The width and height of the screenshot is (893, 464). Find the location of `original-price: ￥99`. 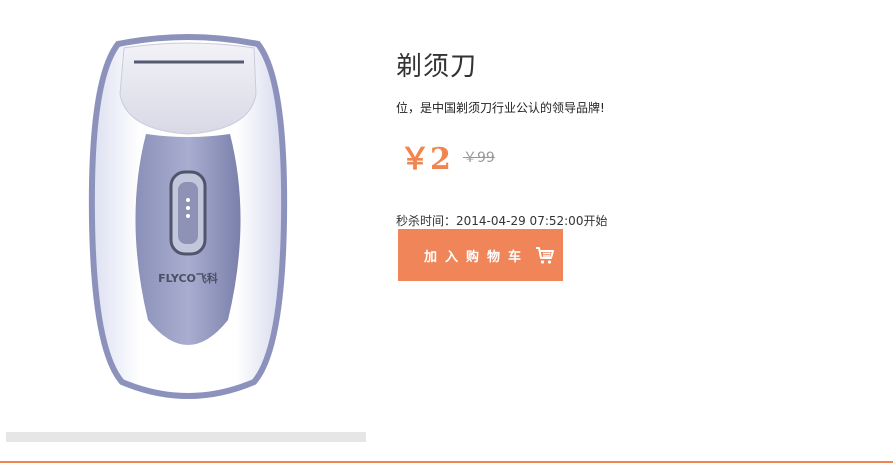

original-price: ￥99 is located at coordinates (479, 158).